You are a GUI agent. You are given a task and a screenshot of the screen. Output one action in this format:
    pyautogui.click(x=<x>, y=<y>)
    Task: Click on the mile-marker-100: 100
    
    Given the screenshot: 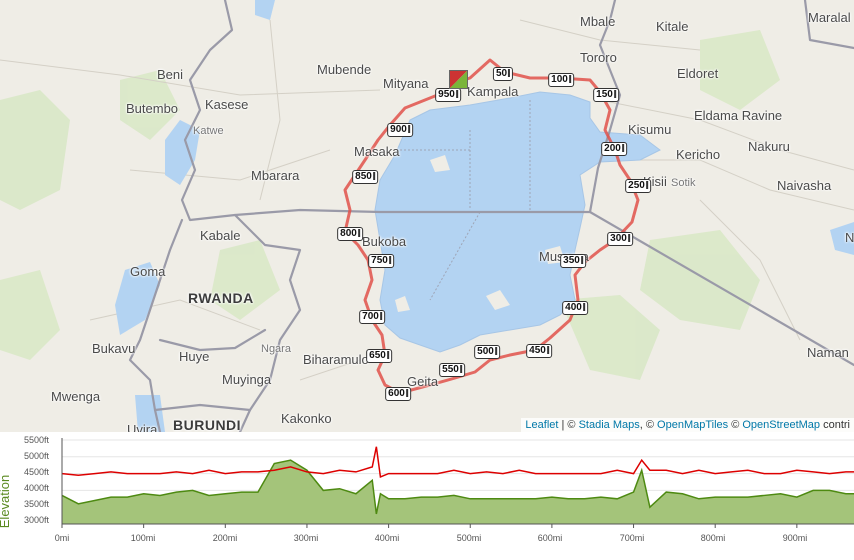 What is the action you would take?
    pyautogui.click(x=561, y=80)
    